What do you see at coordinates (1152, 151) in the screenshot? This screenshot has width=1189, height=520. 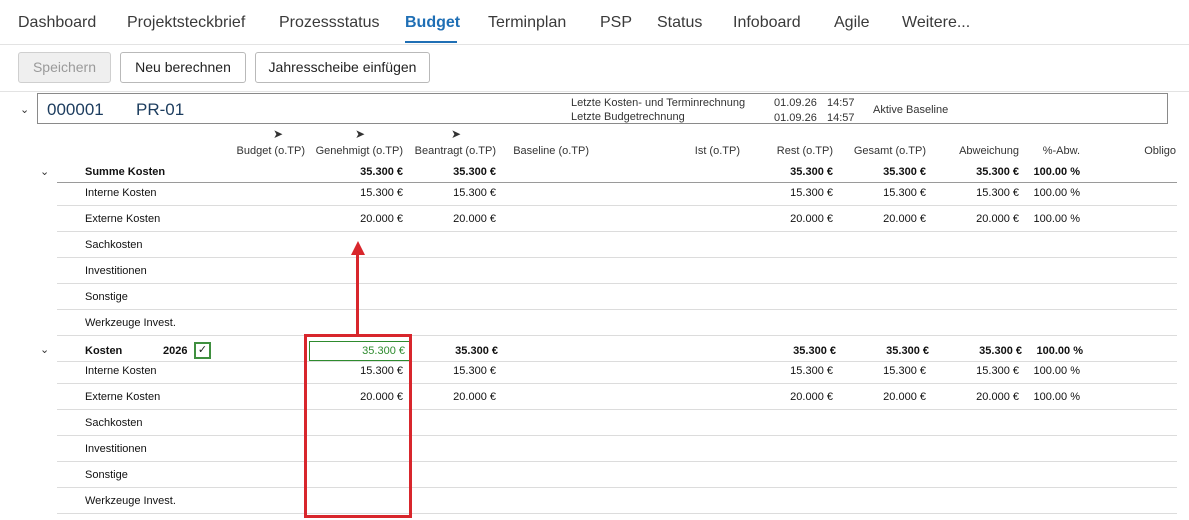 I see `column-header-obligo: Obligo` at bounding box center [1152, 151].